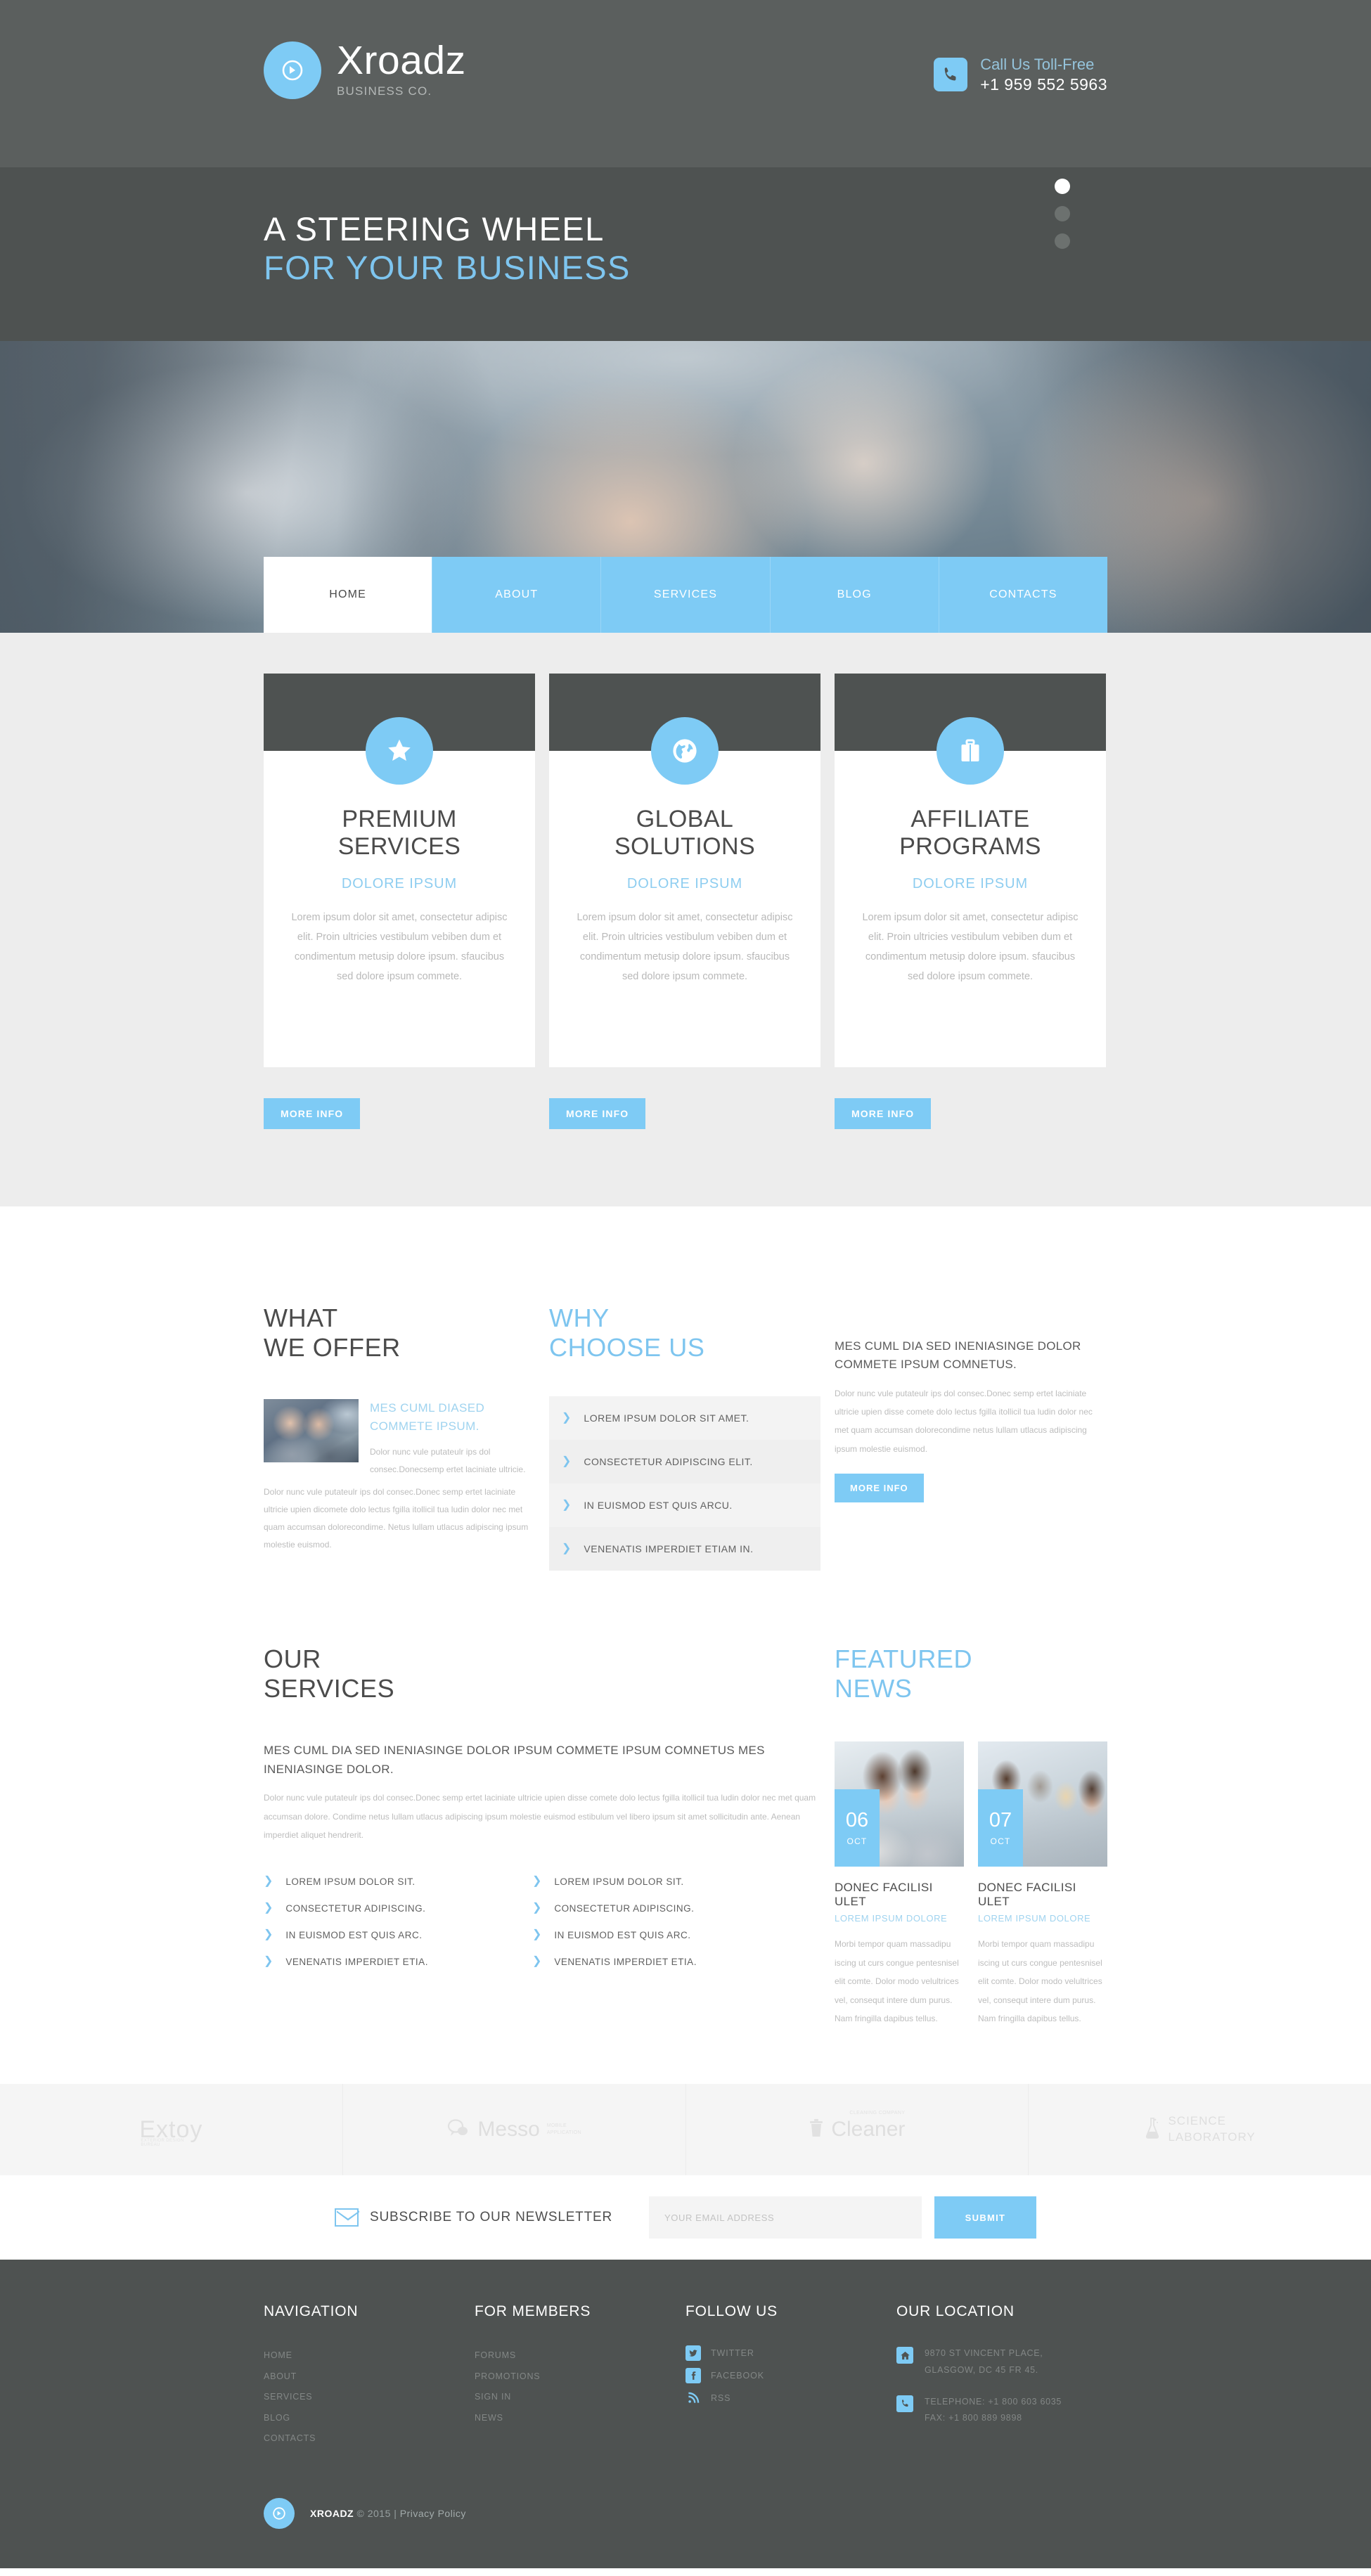  Describe the element at coordinates (377, 2514) in the screenshot. I see `copyright-text: © 2015 |` at that location.